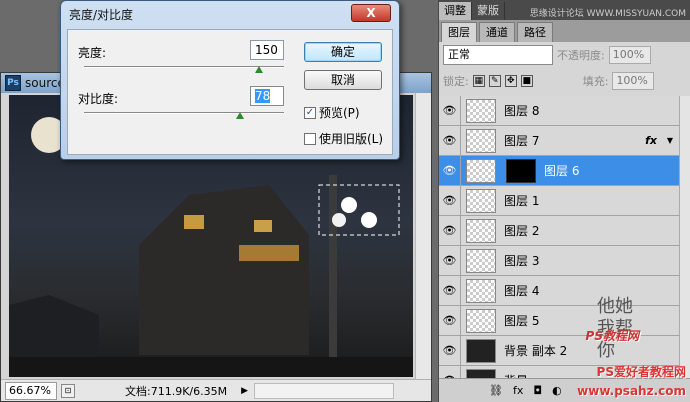 This screenshot has width=690, height=402. What do you see at coordinates (684, 237) in the screenshot?
I see `layers-scrollbar` at bounding box center [684, 237].